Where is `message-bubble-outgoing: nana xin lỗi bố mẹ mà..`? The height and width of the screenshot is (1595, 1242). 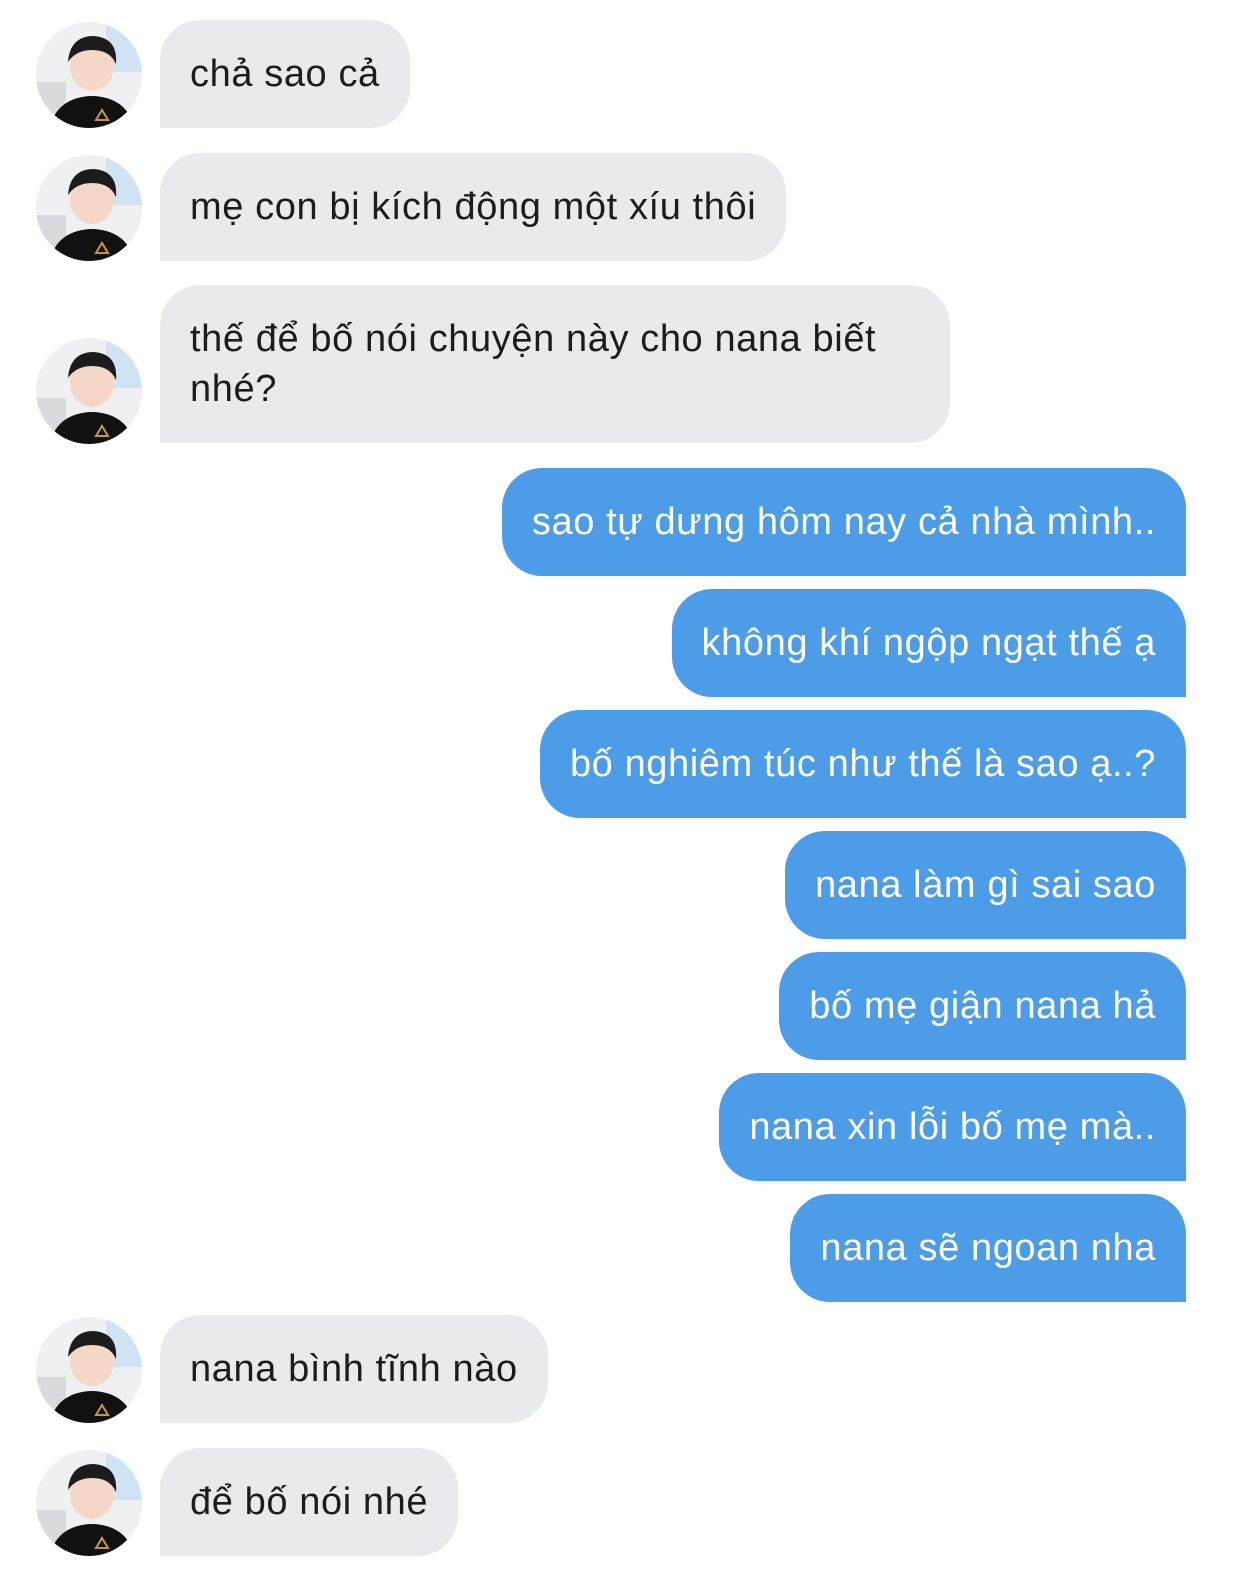
message-bubble-outgoing: nana xin lỗi bố mẹ mà.. is located at coordinates (952, 1127).